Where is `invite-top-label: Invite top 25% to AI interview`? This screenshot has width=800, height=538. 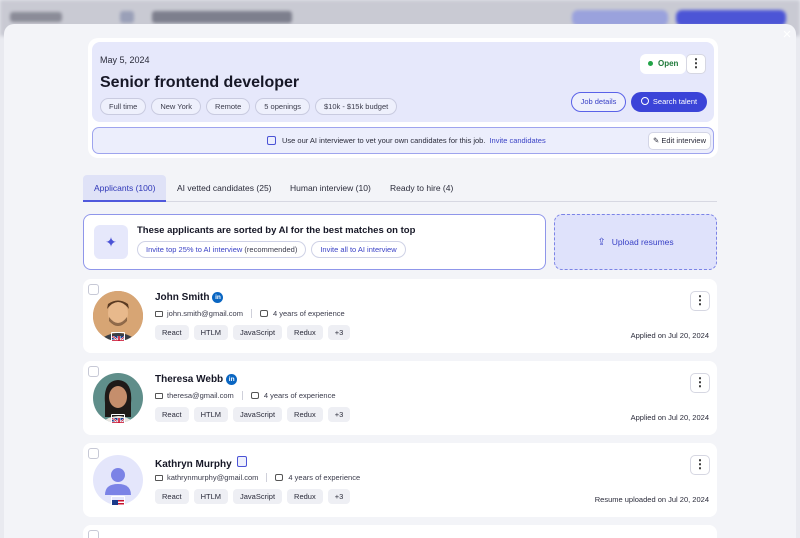 invite-top-label: Invite top 25% to AI interview is located at coordinates (194, 249).